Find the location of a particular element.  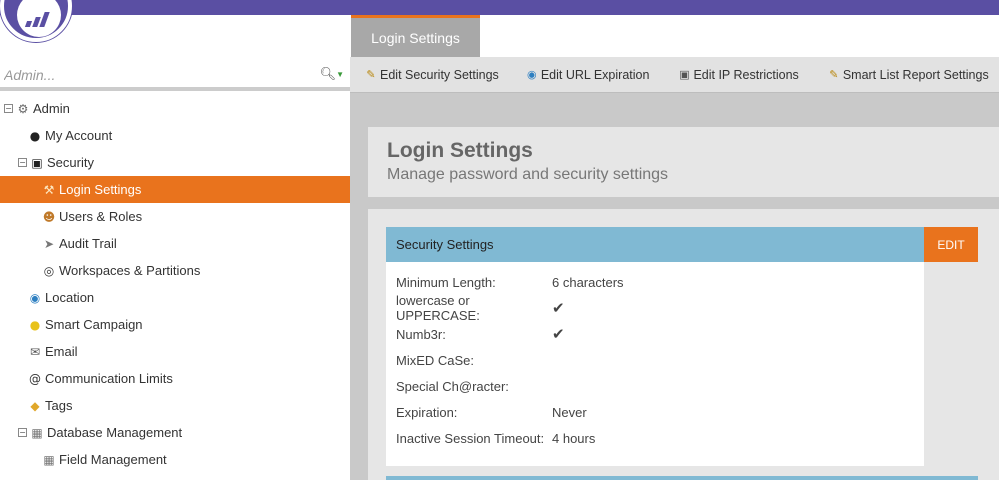

button-label: Edit Security Settings is located at coordinates (439, 74).